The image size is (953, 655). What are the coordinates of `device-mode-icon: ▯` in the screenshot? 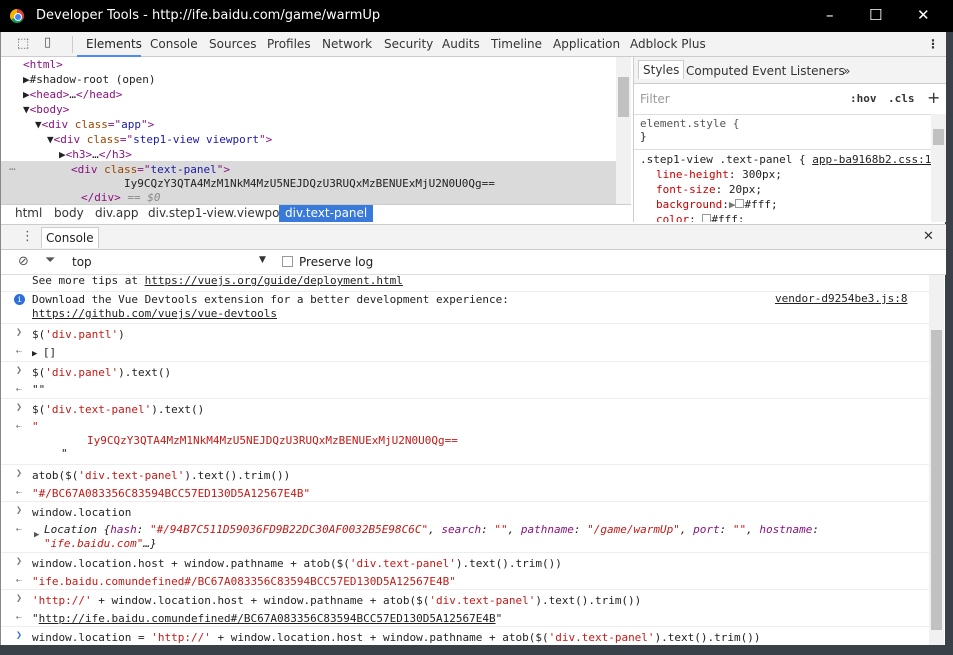 It's located at (47, 42).